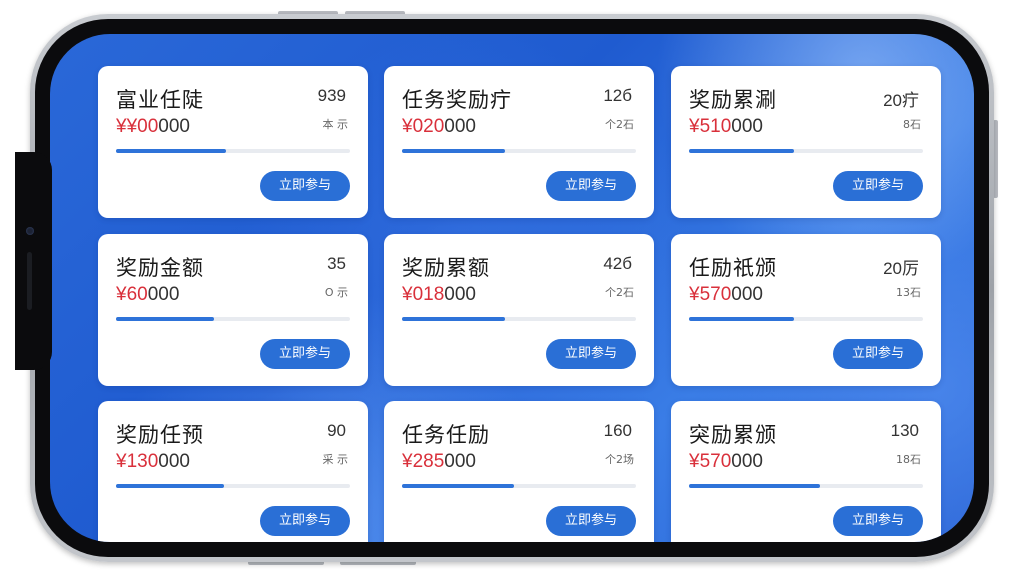 This screenshot has width=1024, height=576. I want to click on card-title: 奖励累额, so click(446, 268).